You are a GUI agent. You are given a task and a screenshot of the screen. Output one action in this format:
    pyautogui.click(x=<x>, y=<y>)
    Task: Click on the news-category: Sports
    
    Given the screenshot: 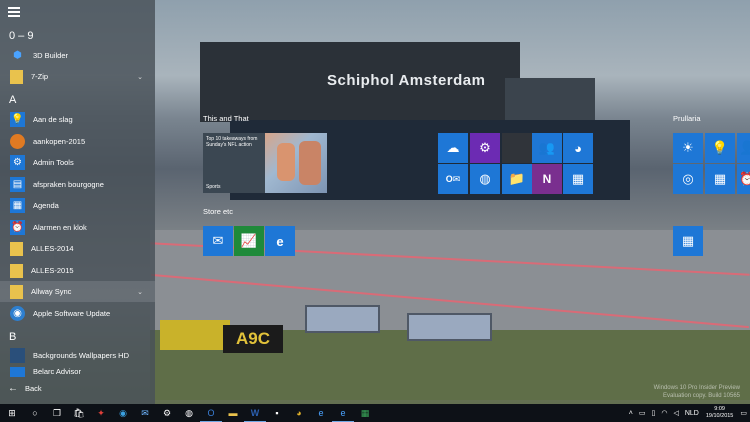 What is the action you would take?
    pyautogui.click(x=213, y=187)
    